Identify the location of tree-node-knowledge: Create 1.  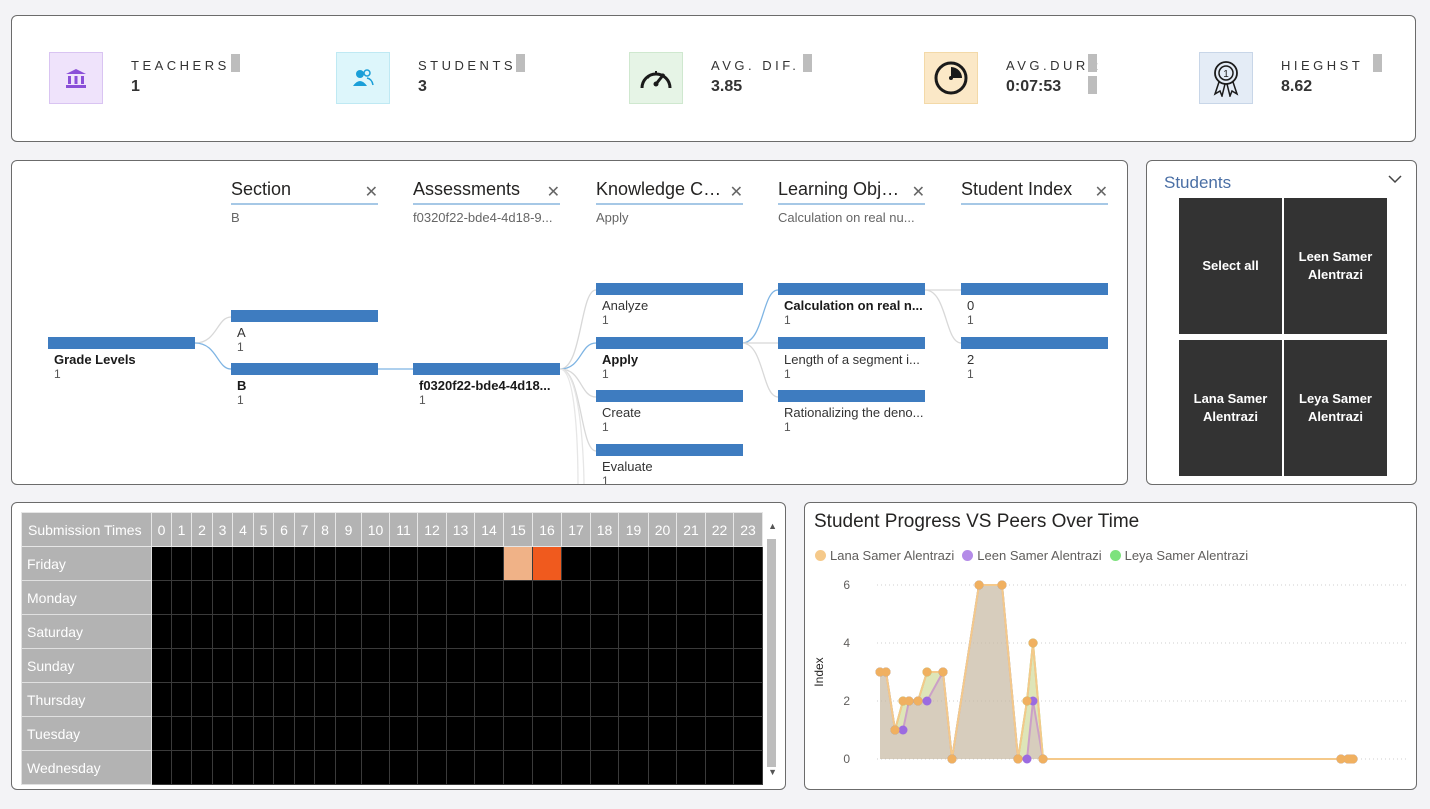
(669, 412).